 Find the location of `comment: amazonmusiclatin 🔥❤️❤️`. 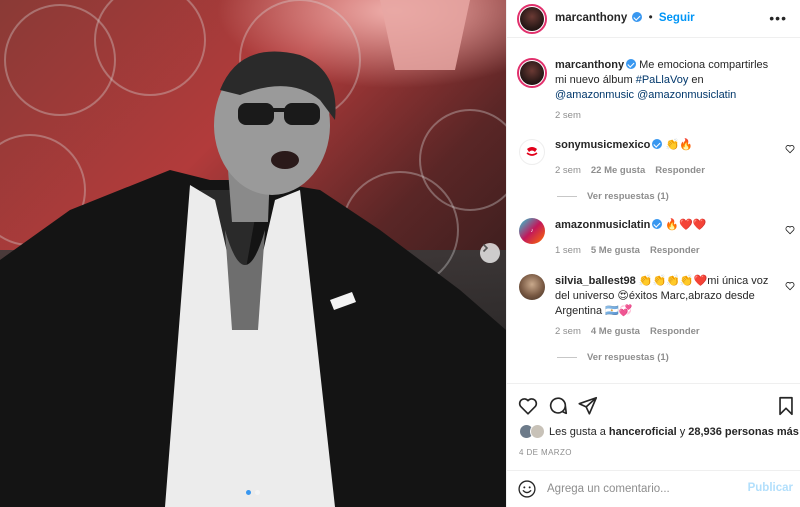

comment: amazonmusiclatin 🔥❤️❤️ is located at coordinates (668, 225).